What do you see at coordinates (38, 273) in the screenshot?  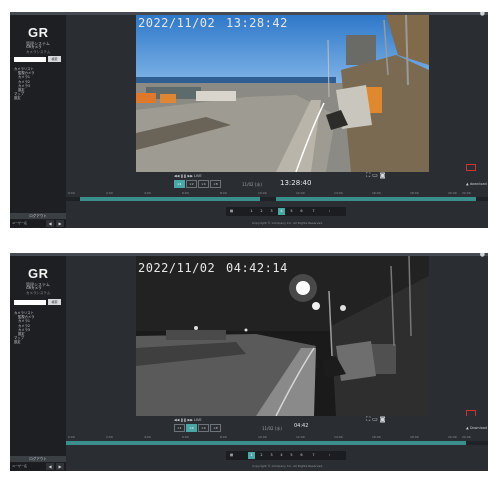 I see `app-logo: GR` at bounding box center [38, 273].